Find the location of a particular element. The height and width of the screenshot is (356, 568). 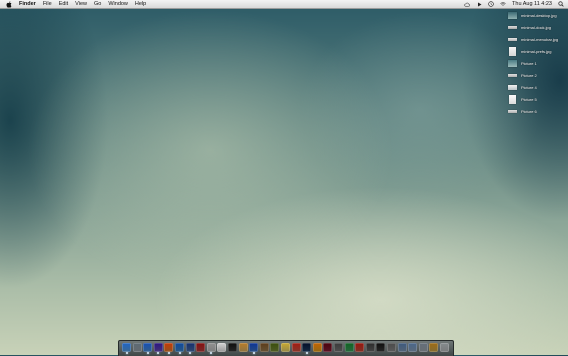

edit-menu: Edit is located at coordinates (63, 4).